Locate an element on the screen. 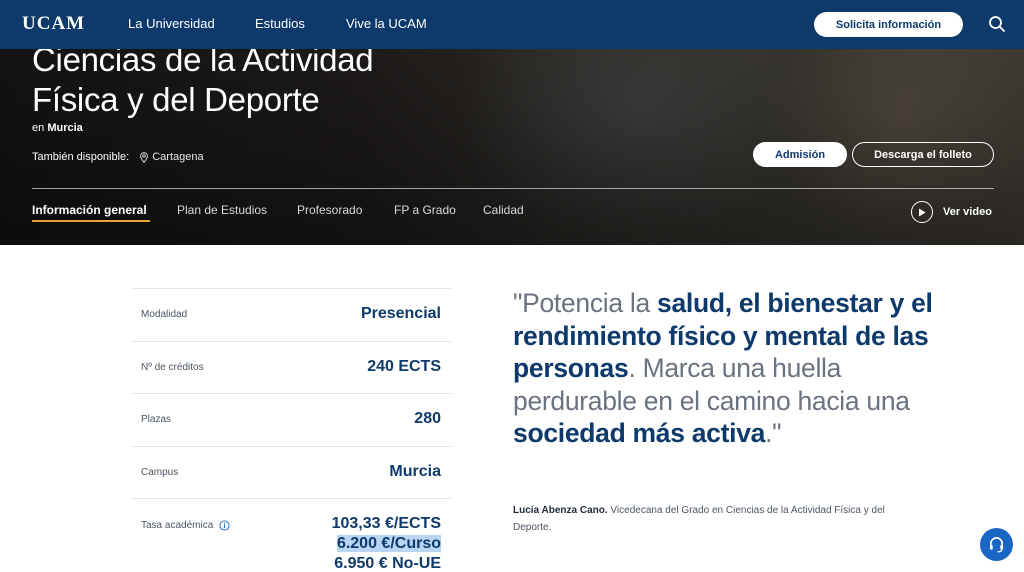 The height and width of the screenshot is (572, 1024). location-name: Murcia is located at coordinates (65, 128).